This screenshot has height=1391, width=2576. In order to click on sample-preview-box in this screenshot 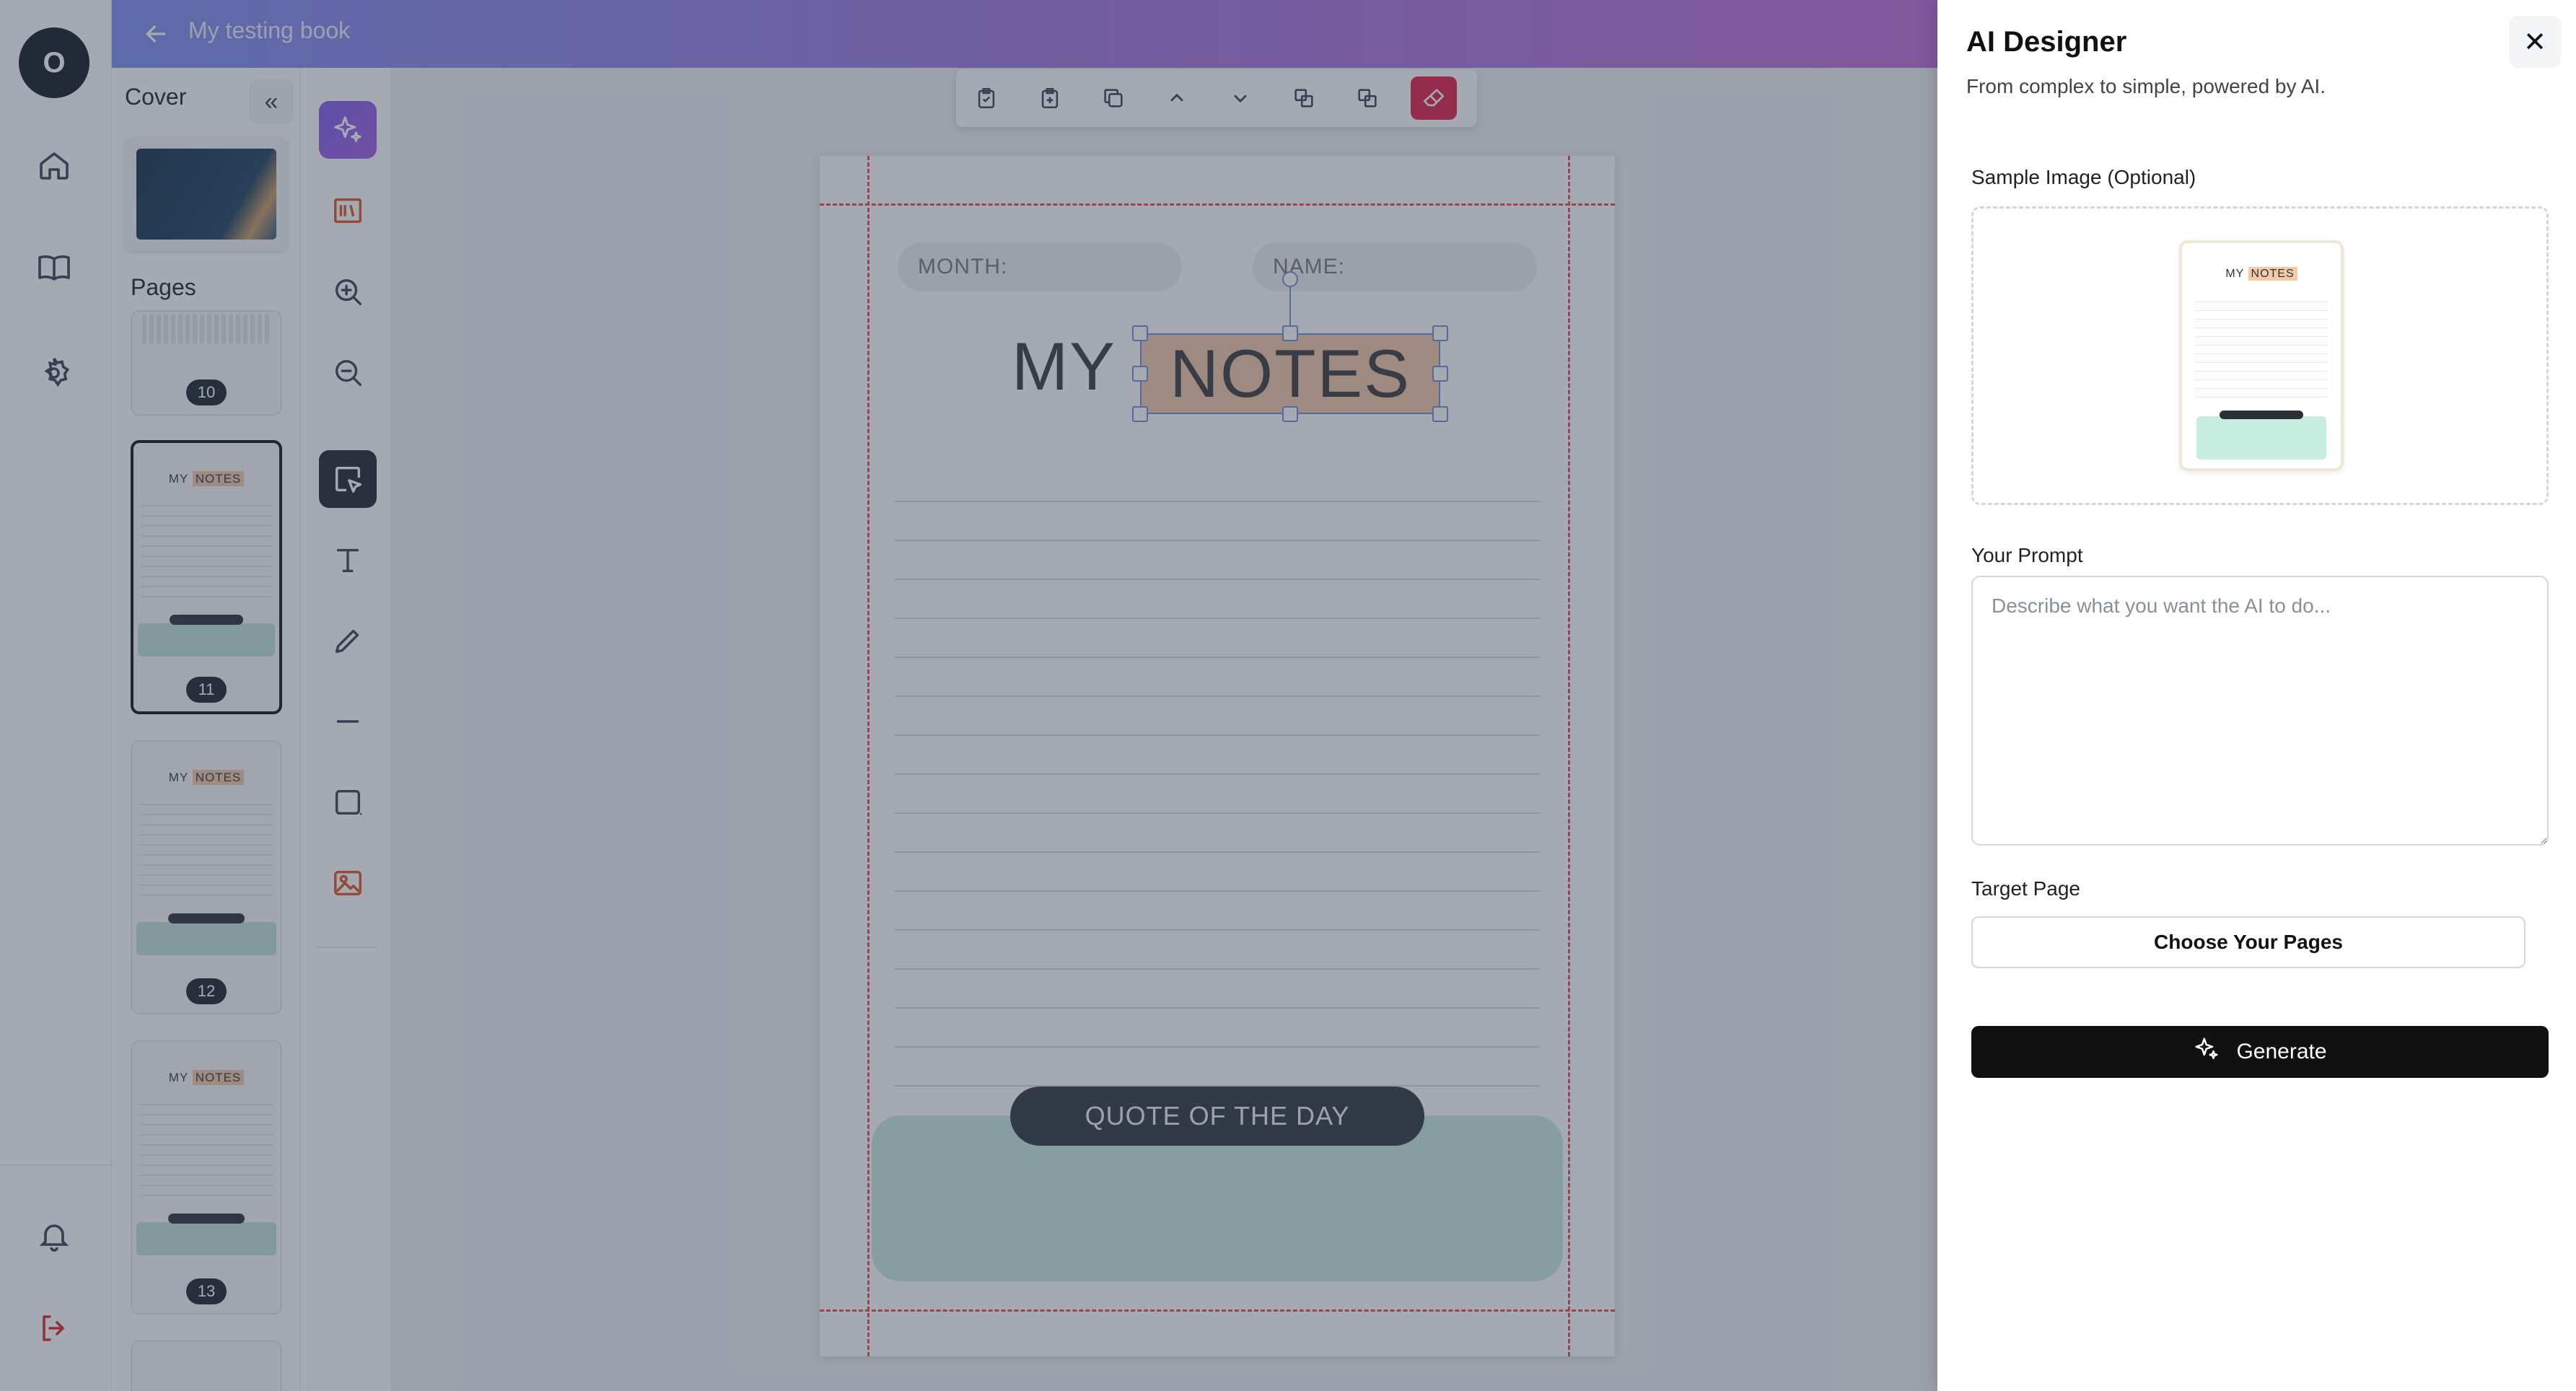, I will do `click(2261, 438)`.